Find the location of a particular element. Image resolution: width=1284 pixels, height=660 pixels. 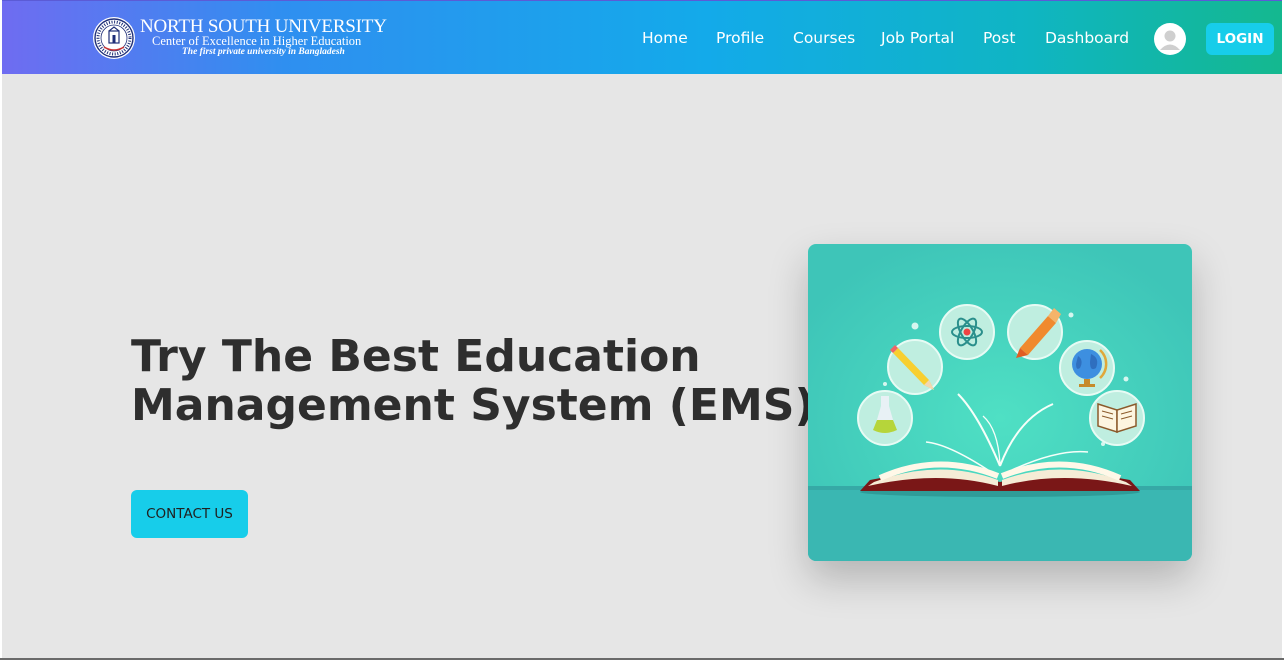

user-avatar-icon is located at coordinates (1170, 39).